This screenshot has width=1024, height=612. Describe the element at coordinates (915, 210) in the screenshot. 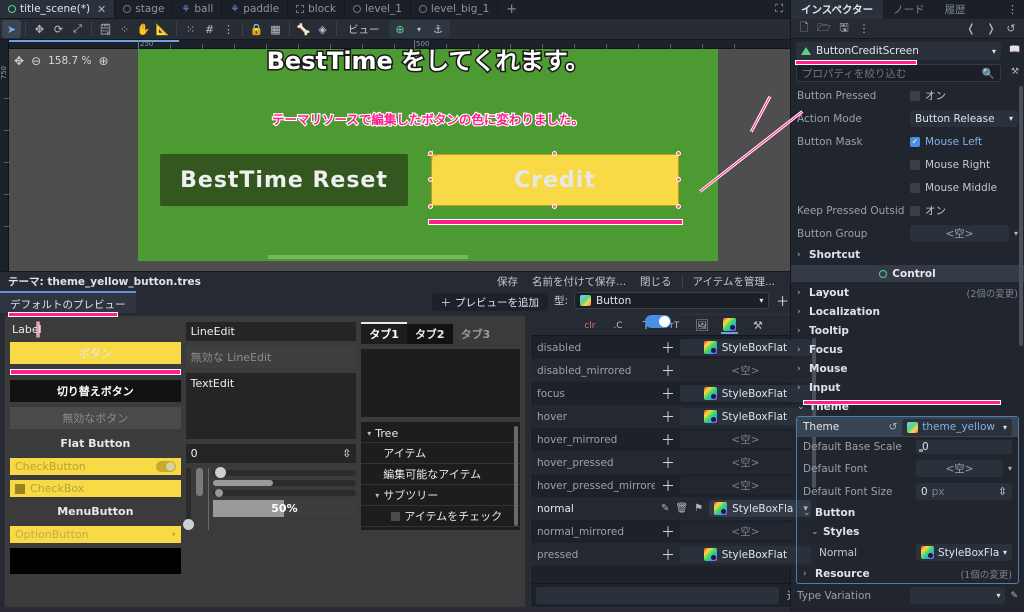

I see `checkbox-icon` at that location.